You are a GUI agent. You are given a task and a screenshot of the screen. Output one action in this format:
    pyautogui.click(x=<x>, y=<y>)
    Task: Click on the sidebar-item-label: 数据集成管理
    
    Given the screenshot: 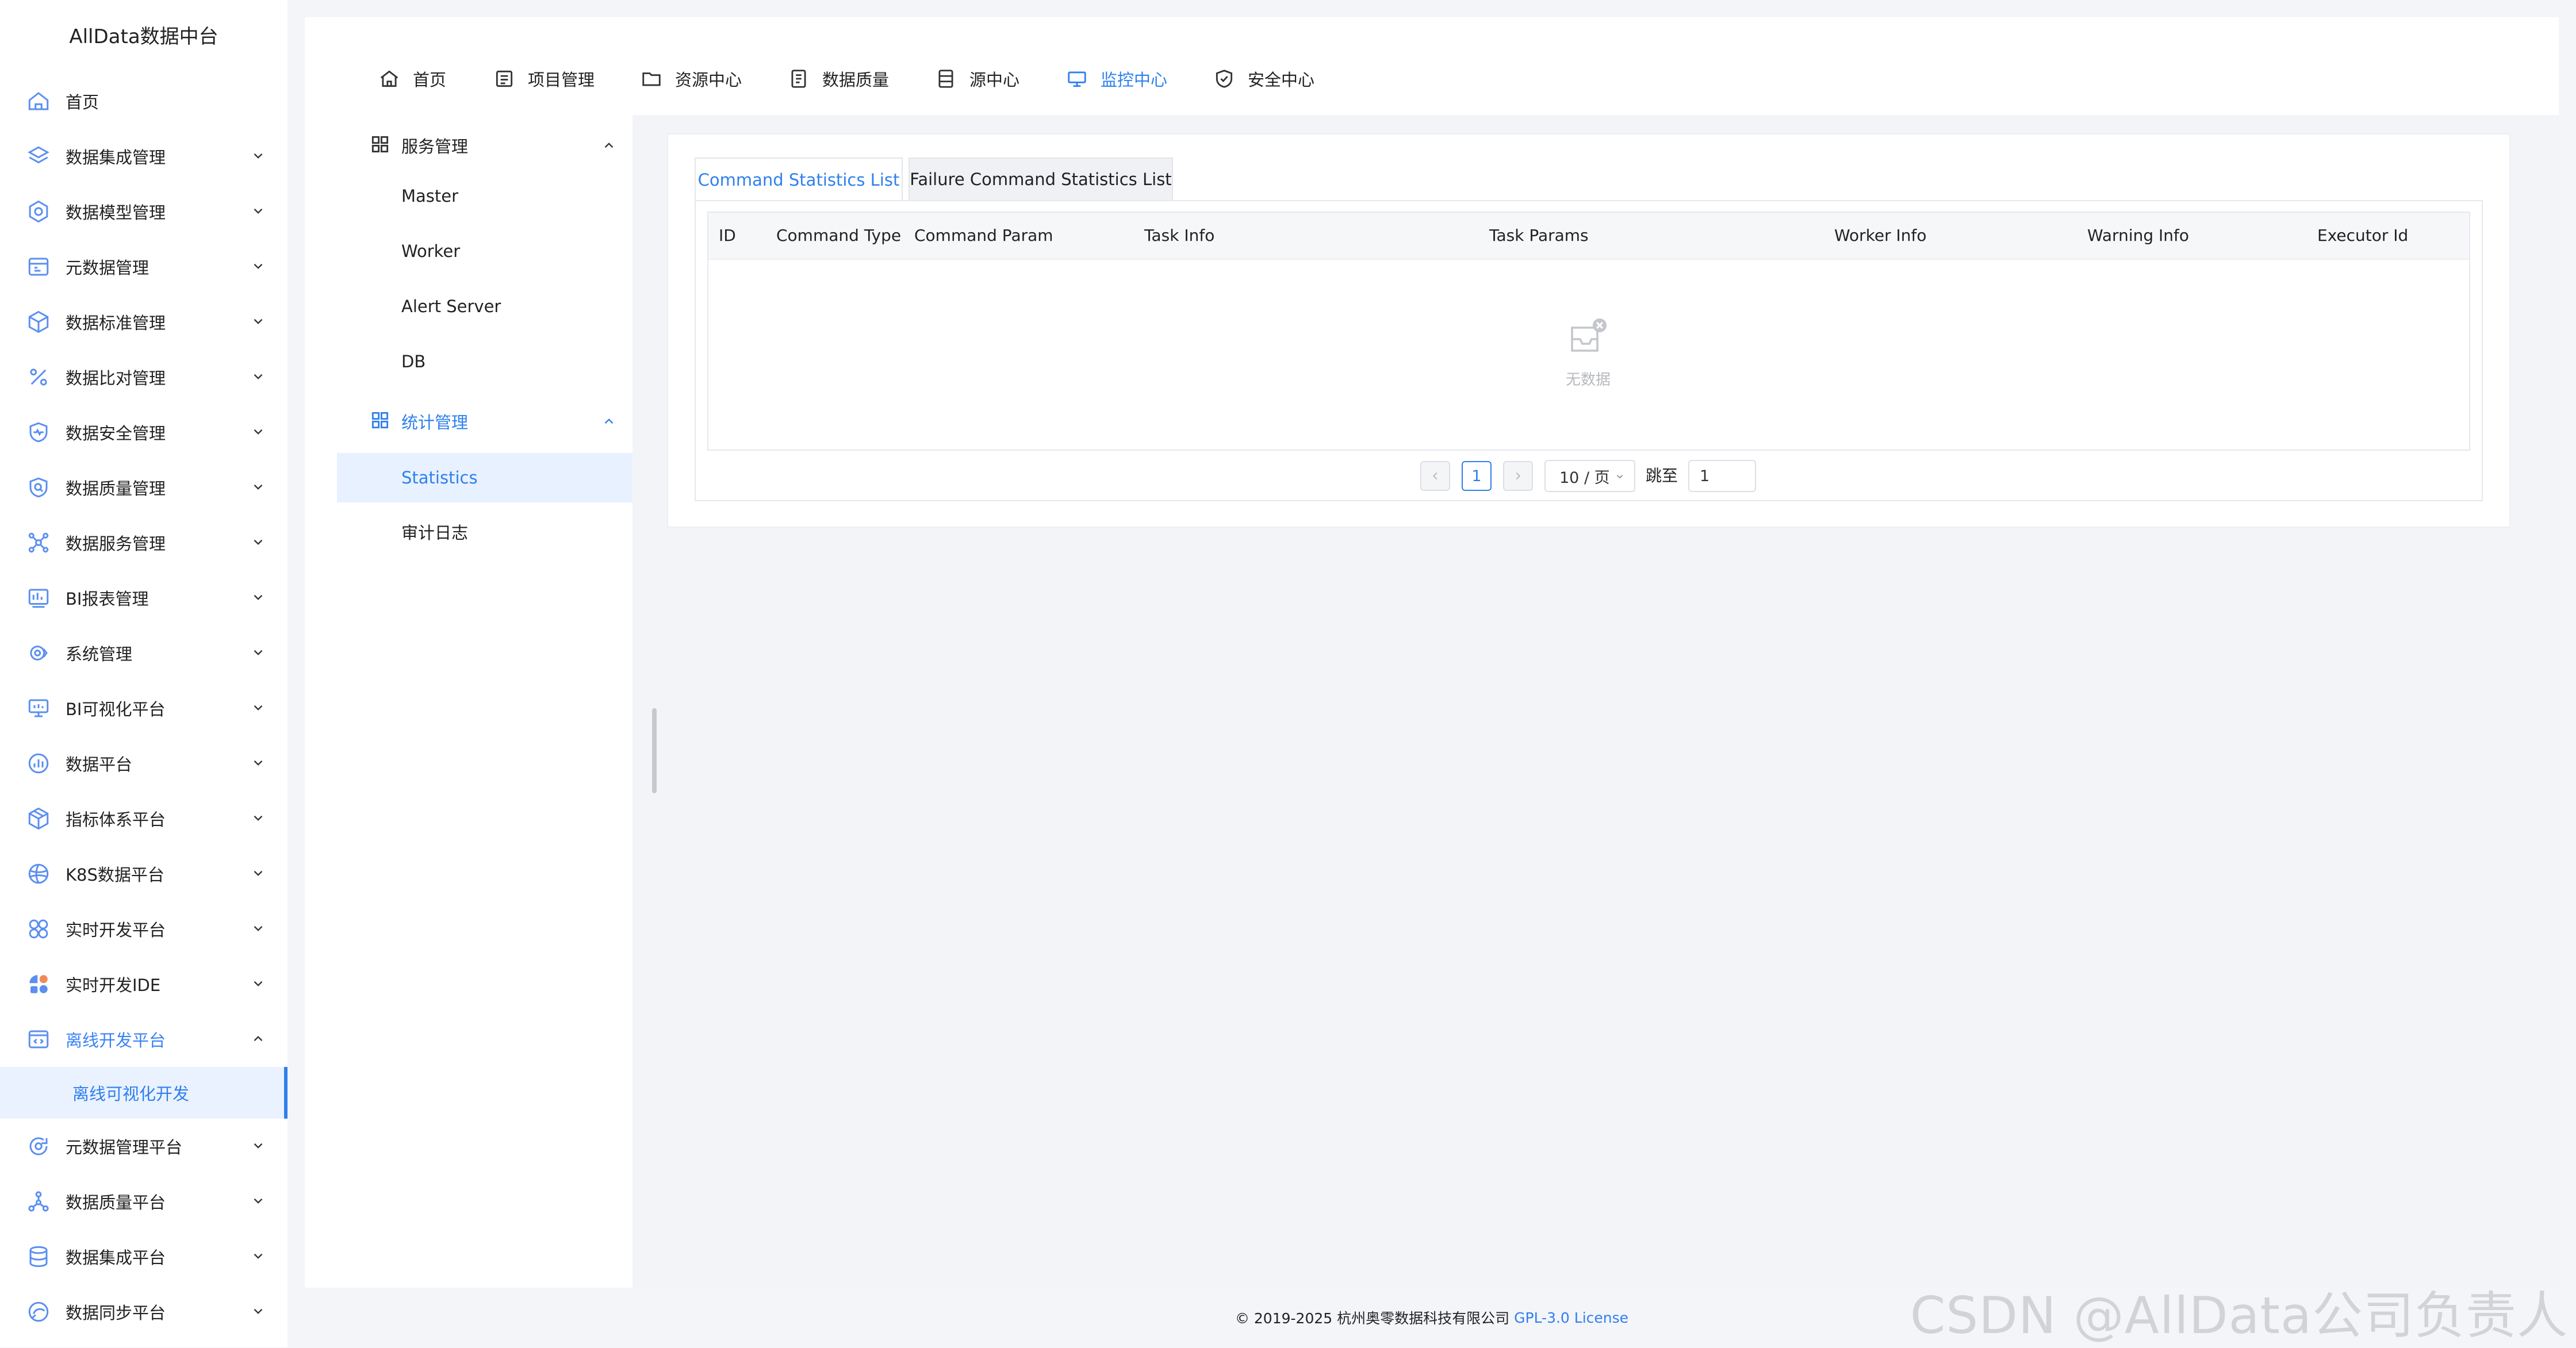 What is the action you would take?
    pyautogui.click(x=116, y=157)
    